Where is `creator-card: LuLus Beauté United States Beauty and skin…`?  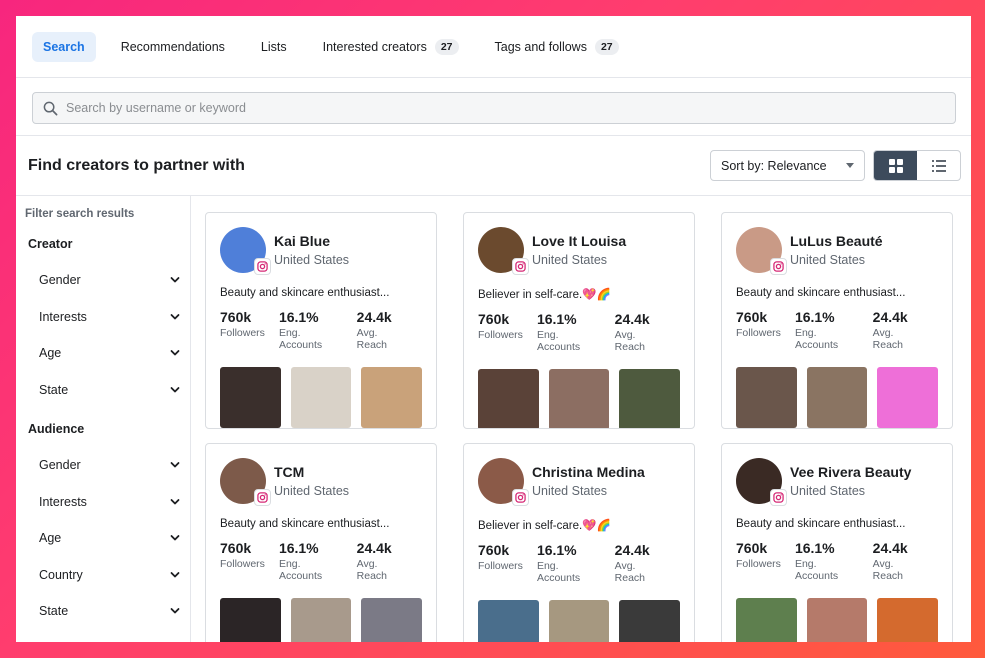 creator-card: LuLus Beauté United States Beauty and skin… is located at coordinates (837, 320).